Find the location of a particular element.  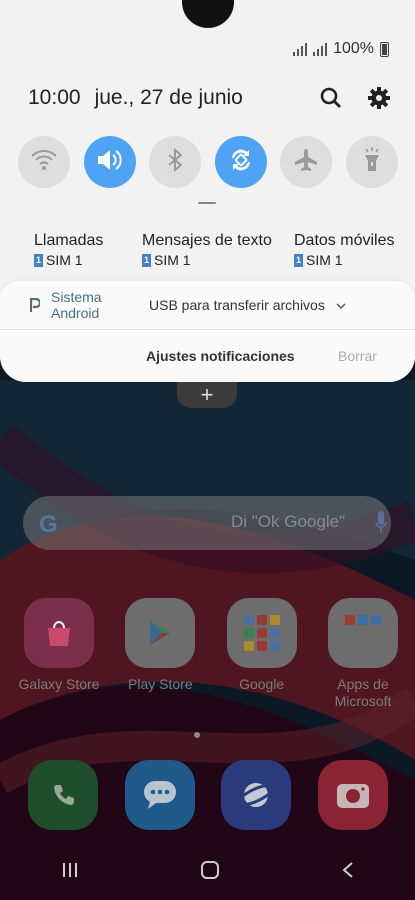

wifi-toggle is located at coordinates (44, 162).